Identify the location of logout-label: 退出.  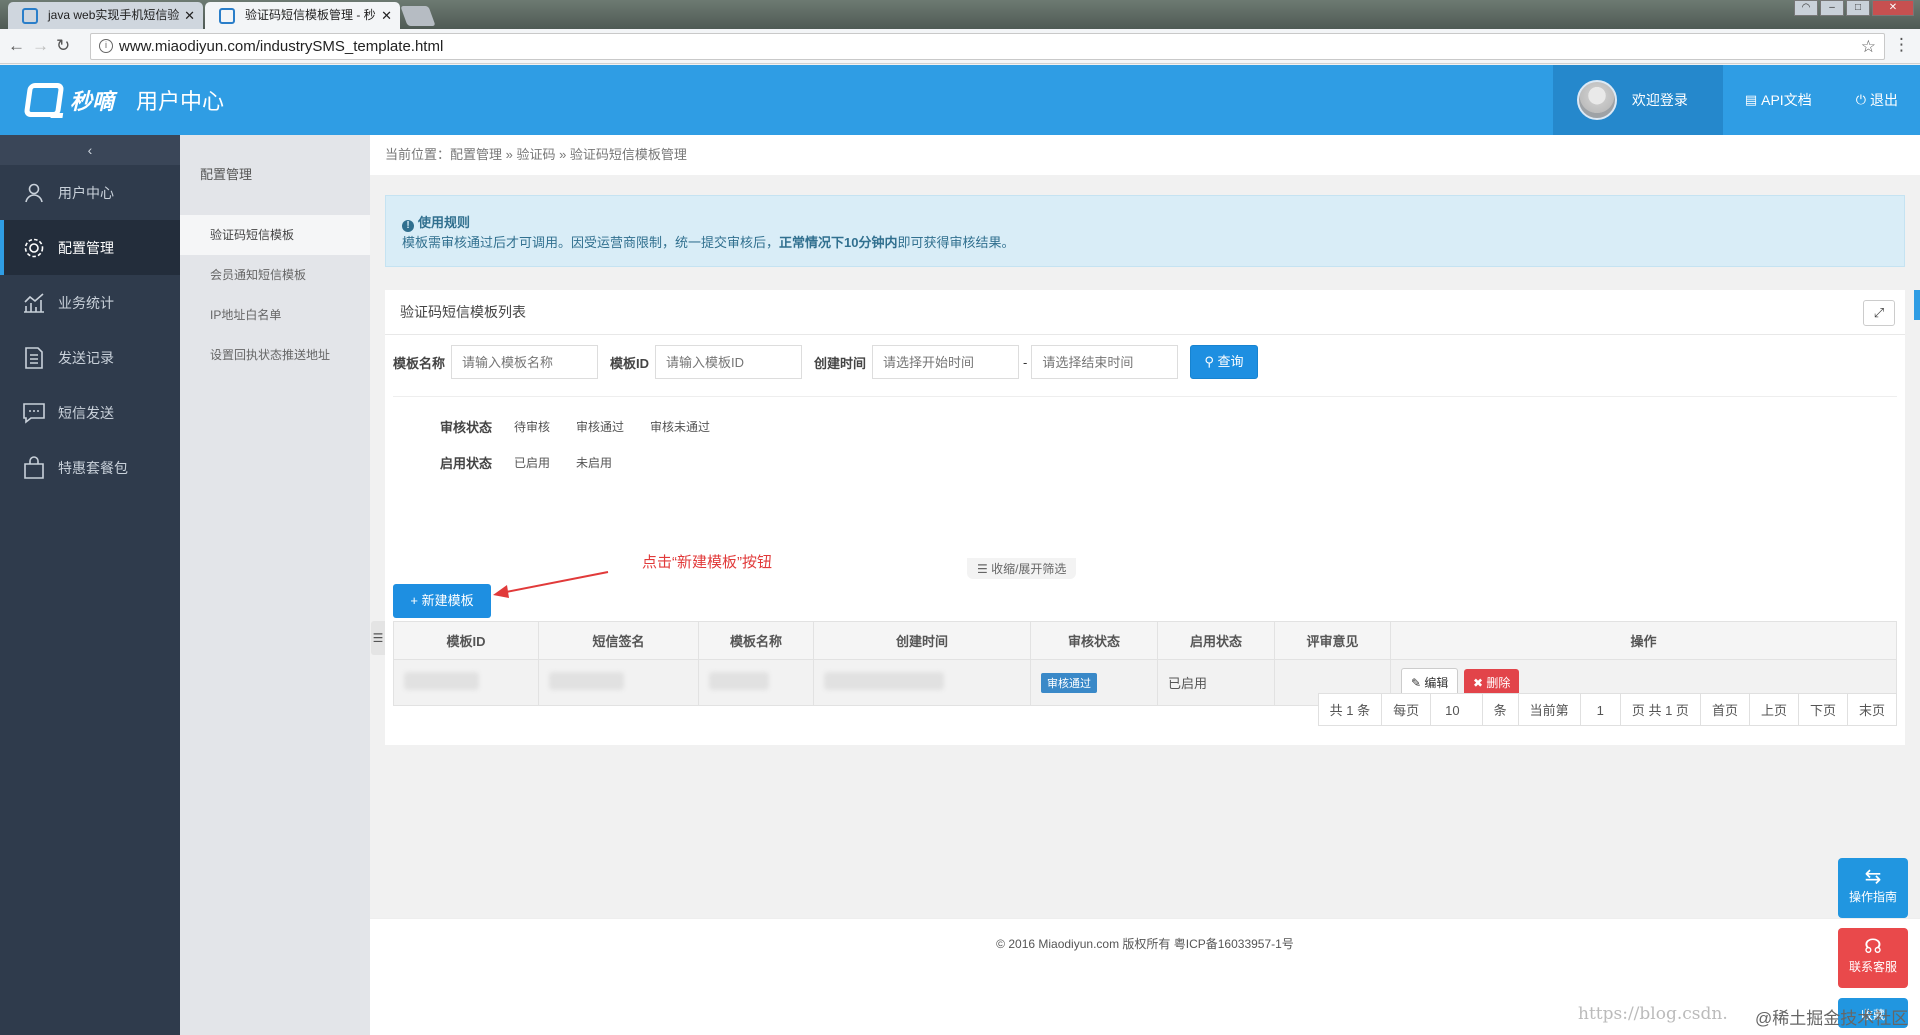
(1884, 100).